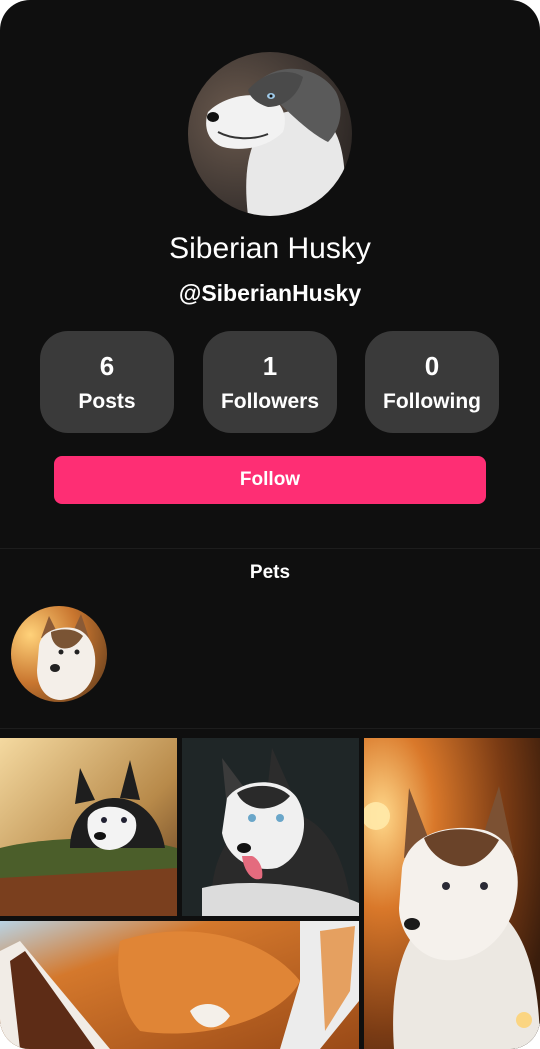  Describe the element at coordinates (270, 293) in the screenshot. I see `profile-handle: @SiberianHusky` at that location.